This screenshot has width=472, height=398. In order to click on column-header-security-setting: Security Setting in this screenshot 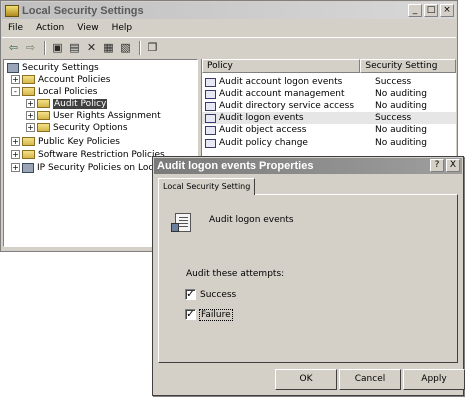, I will do `click(408, 66)`.